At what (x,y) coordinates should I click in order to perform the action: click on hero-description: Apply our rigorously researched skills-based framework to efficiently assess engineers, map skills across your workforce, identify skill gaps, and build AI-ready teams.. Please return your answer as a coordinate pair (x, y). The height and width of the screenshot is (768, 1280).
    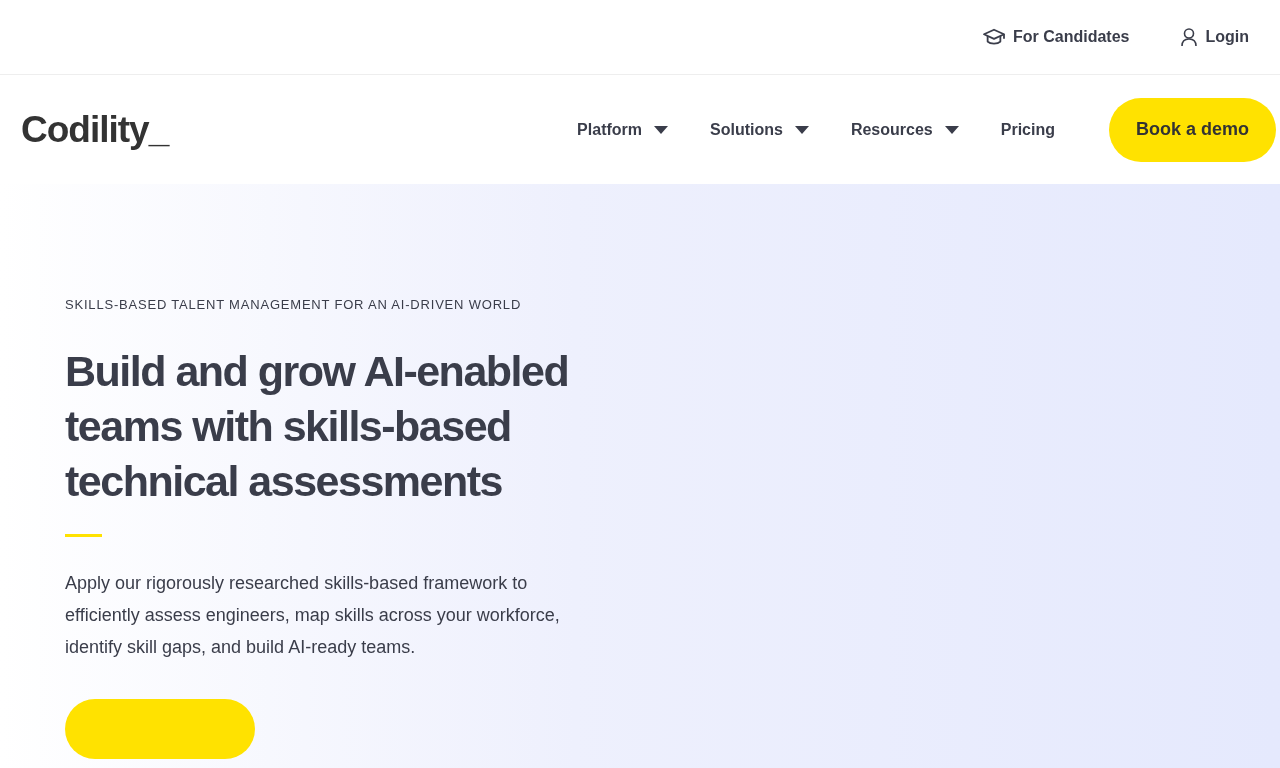
    Looking at the image, I should click on (313, 615).